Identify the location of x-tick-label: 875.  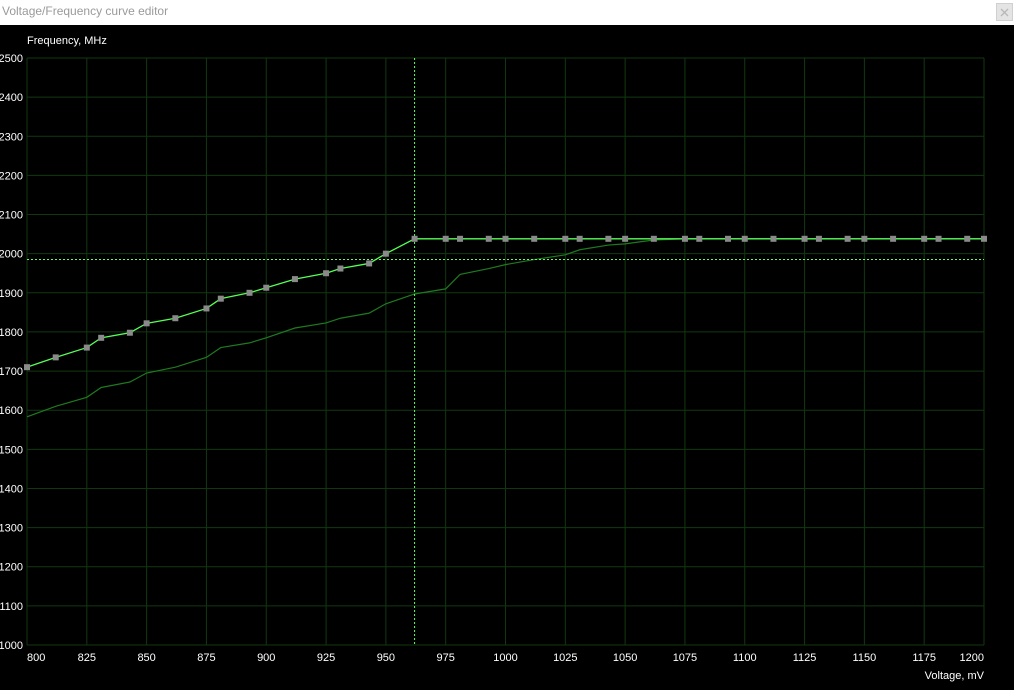
(206, 658).